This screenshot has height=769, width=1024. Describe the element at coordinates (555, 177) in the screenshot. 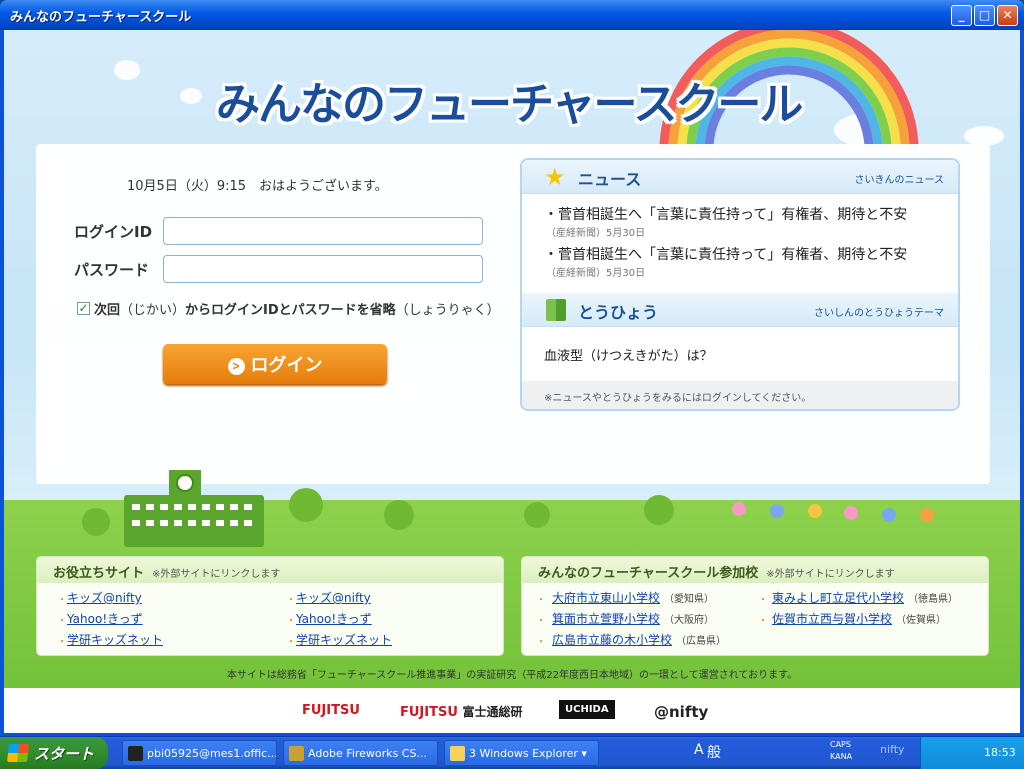

I see `star-icon: ★` at that location.